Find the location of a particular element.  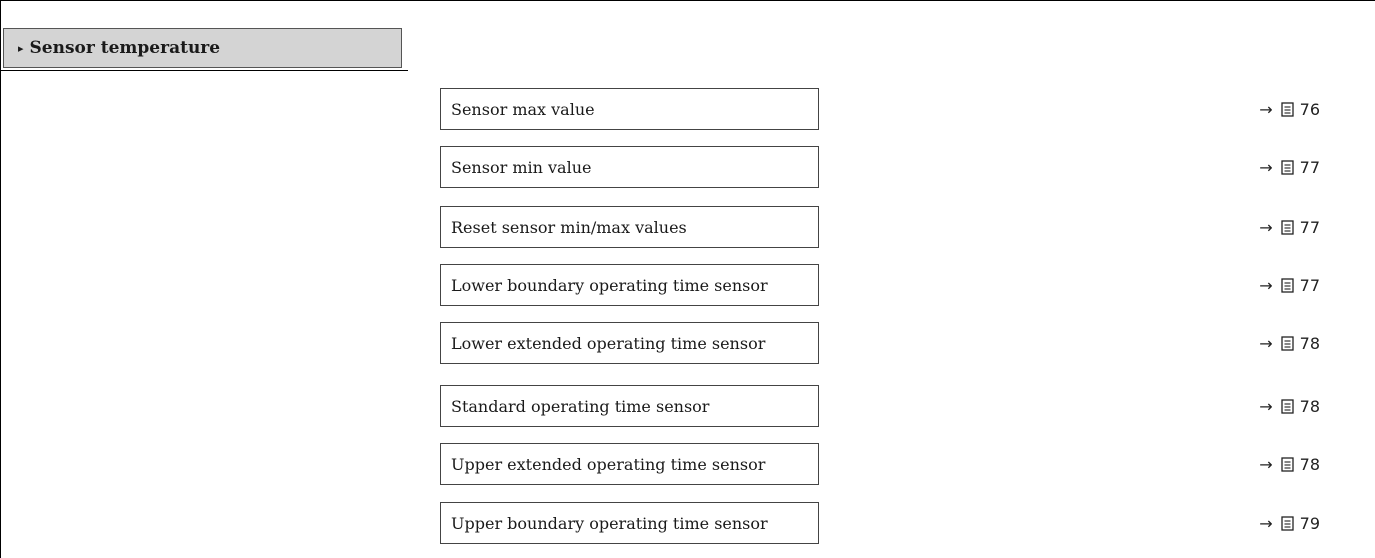

parameter-label: Upper extended operating time sensor is located at coordinates (608, 464).